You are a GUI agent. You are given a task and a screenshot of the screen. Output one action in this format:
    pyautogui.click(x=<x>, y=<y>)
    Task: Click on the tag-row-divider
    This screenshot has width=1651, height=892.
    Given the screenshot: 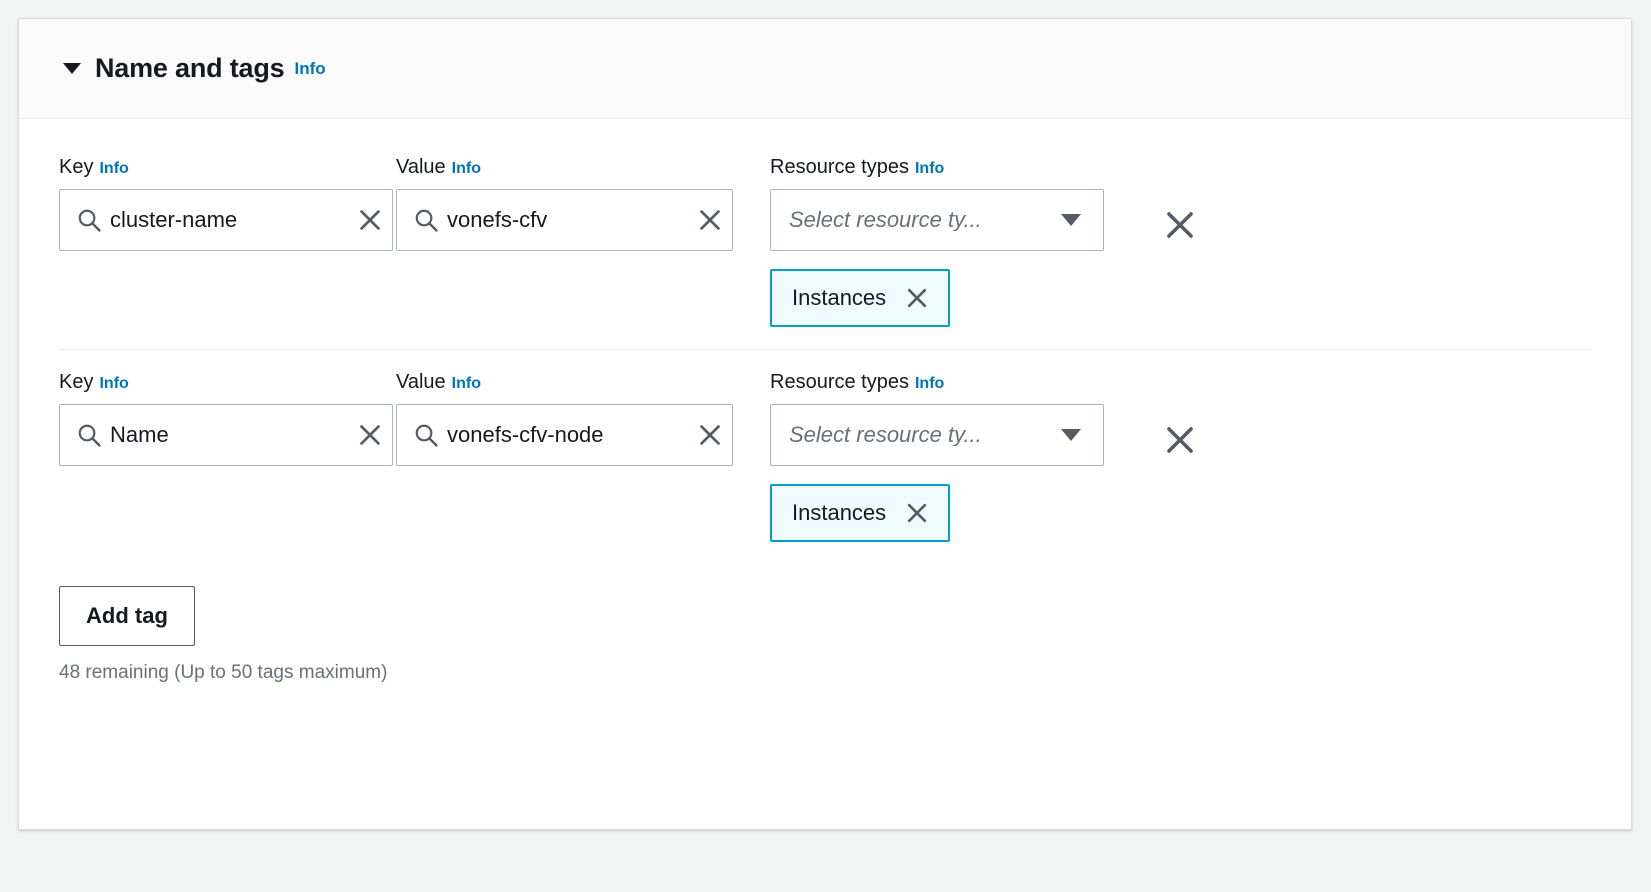 What is the action you would take?
    pyautogui.click(x=825, y=349)
    